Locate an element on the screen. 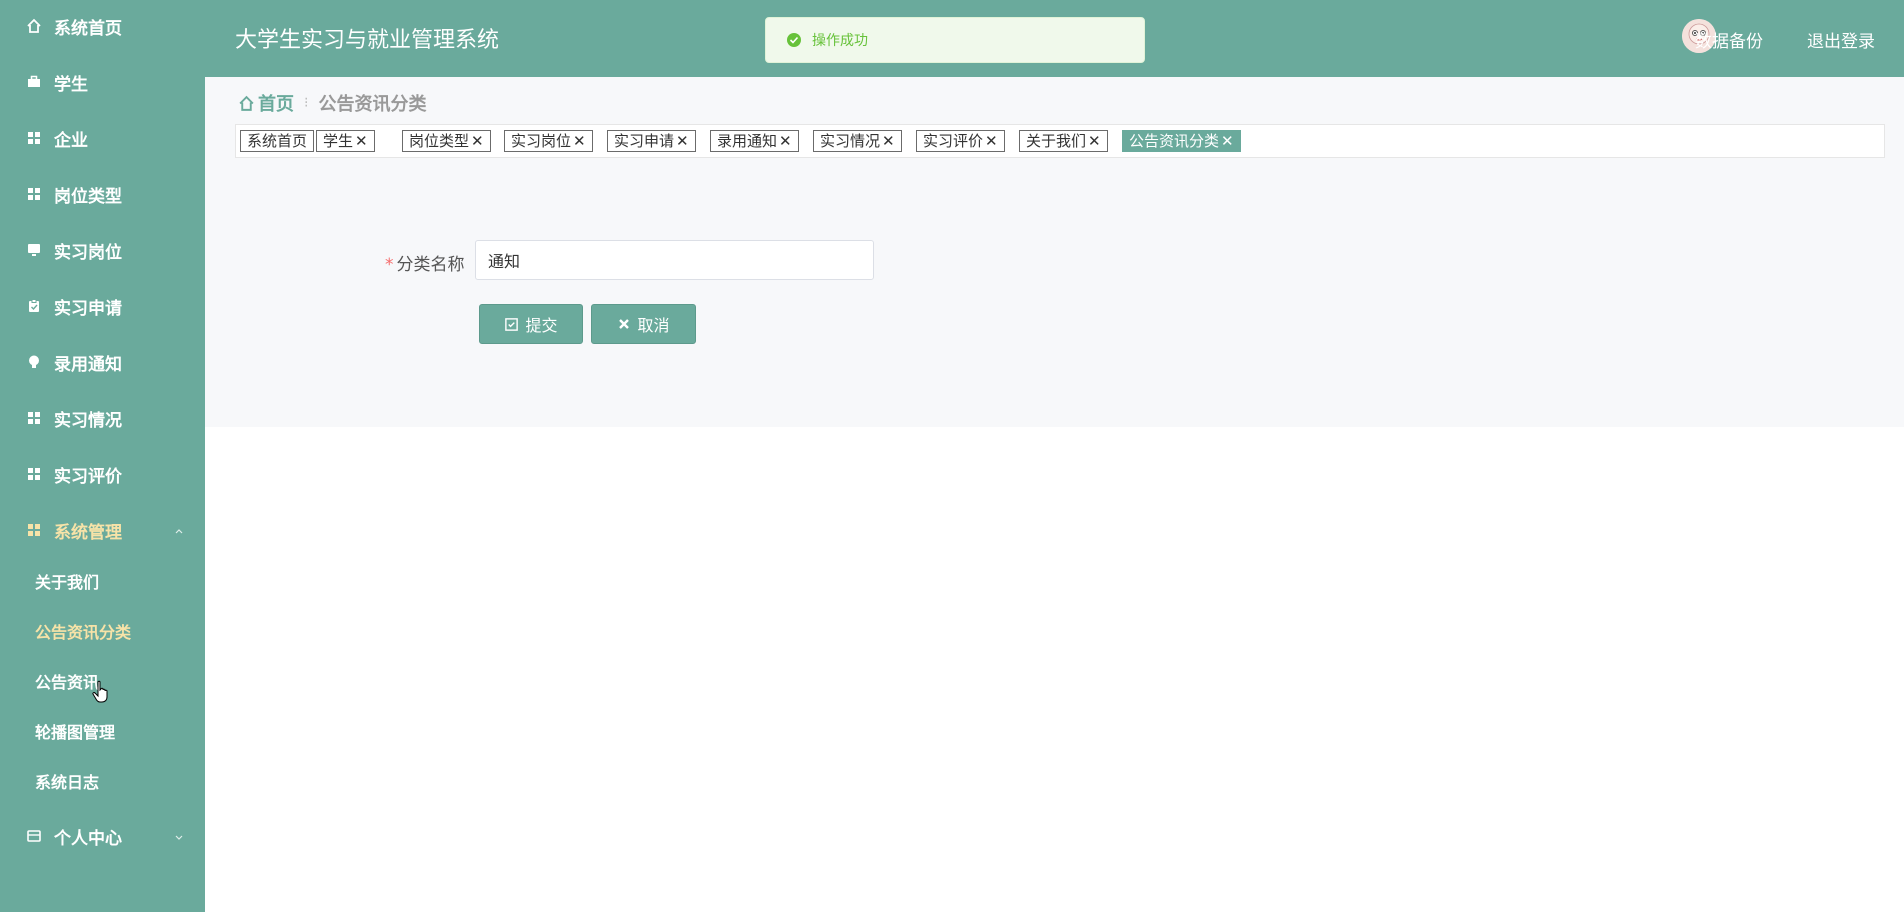  breadcrumb-home: 首页 is located at coordinates (266, 103).